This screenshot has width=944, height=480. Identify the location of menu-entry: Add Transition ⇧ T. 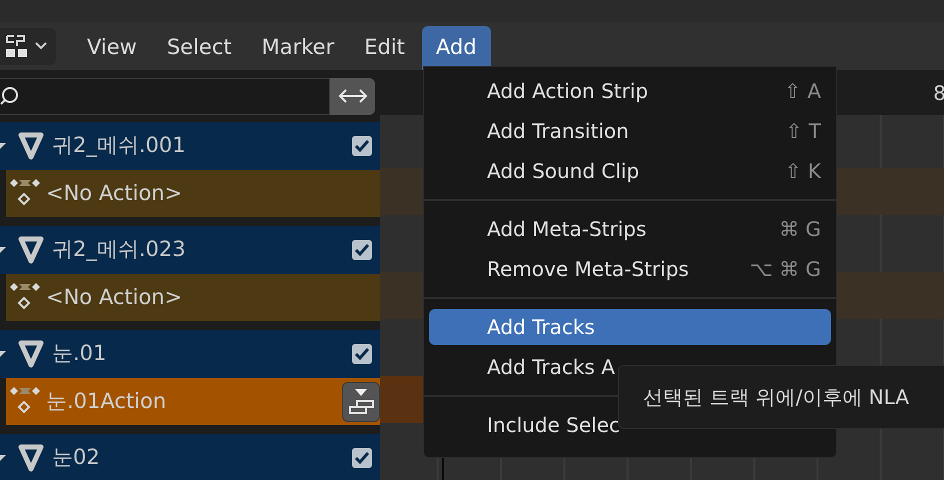
(630, 131).